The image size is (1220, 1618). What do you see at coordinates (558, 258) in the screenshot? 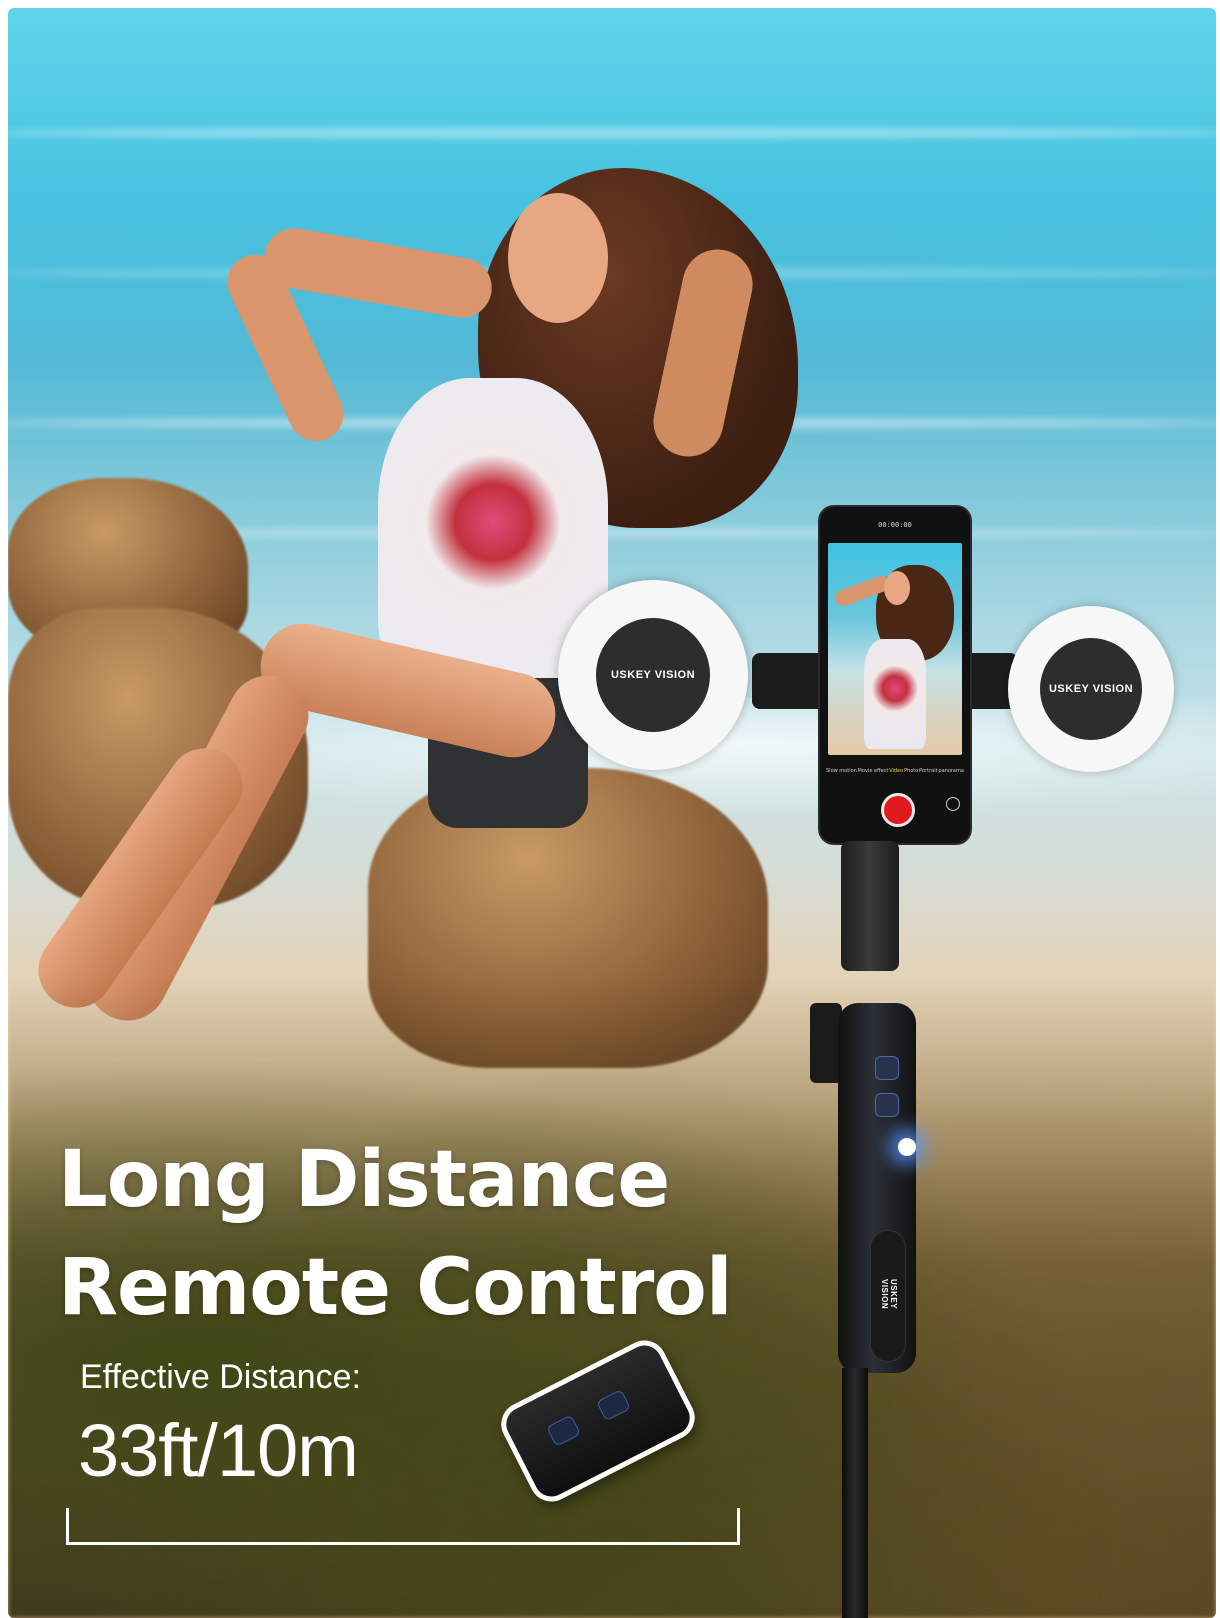
I see `woman-face` at bounding box center [558, 258].